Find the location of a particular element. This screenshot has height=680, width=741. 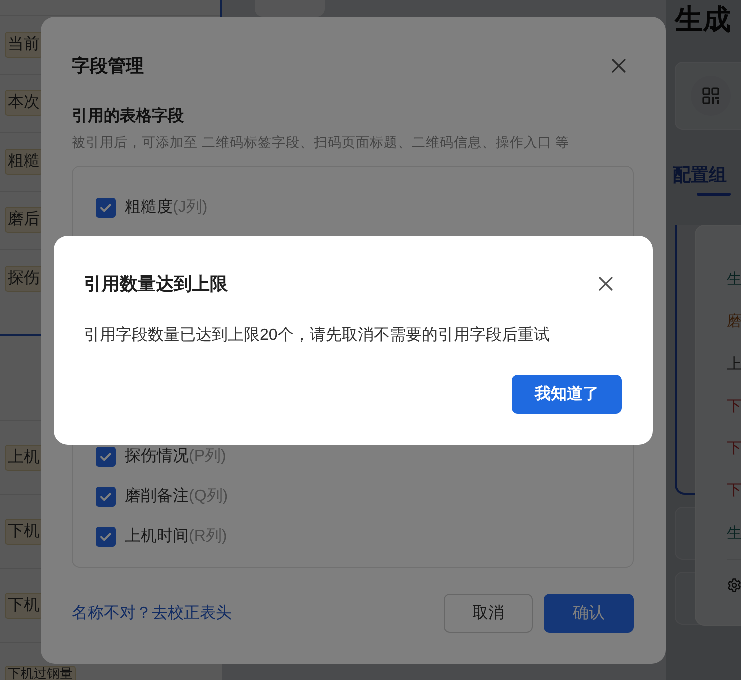

tag-label: 粗糙 is located at coordinates (24, 161).